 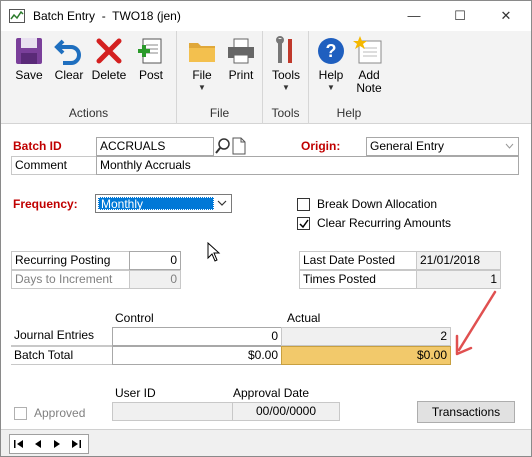 I want to click on days-to-increment-input: 0, so click(x=155, y=279).